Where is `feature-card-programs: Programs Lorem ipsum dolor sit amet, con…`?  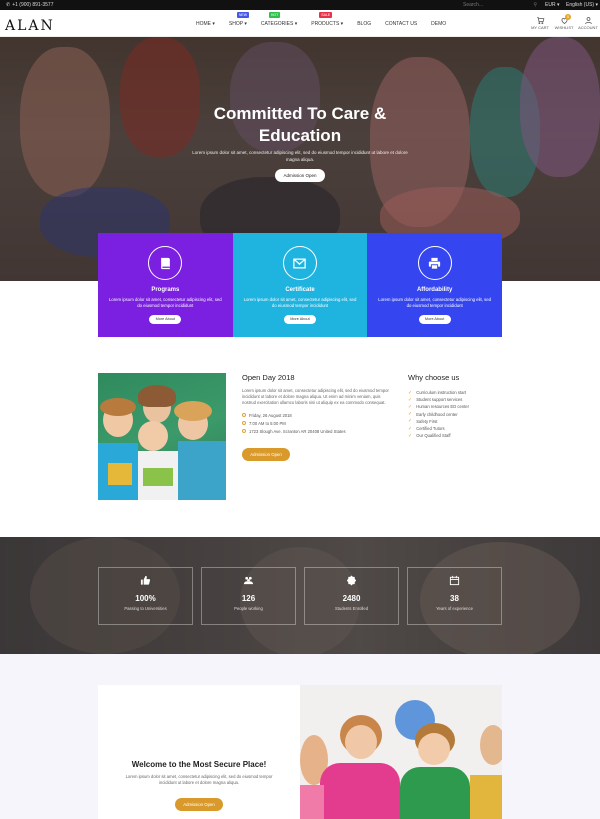 feature-card-programs: Programs Lorem ipsum dolor sit amet, con… is located at coordinates (165, 285).